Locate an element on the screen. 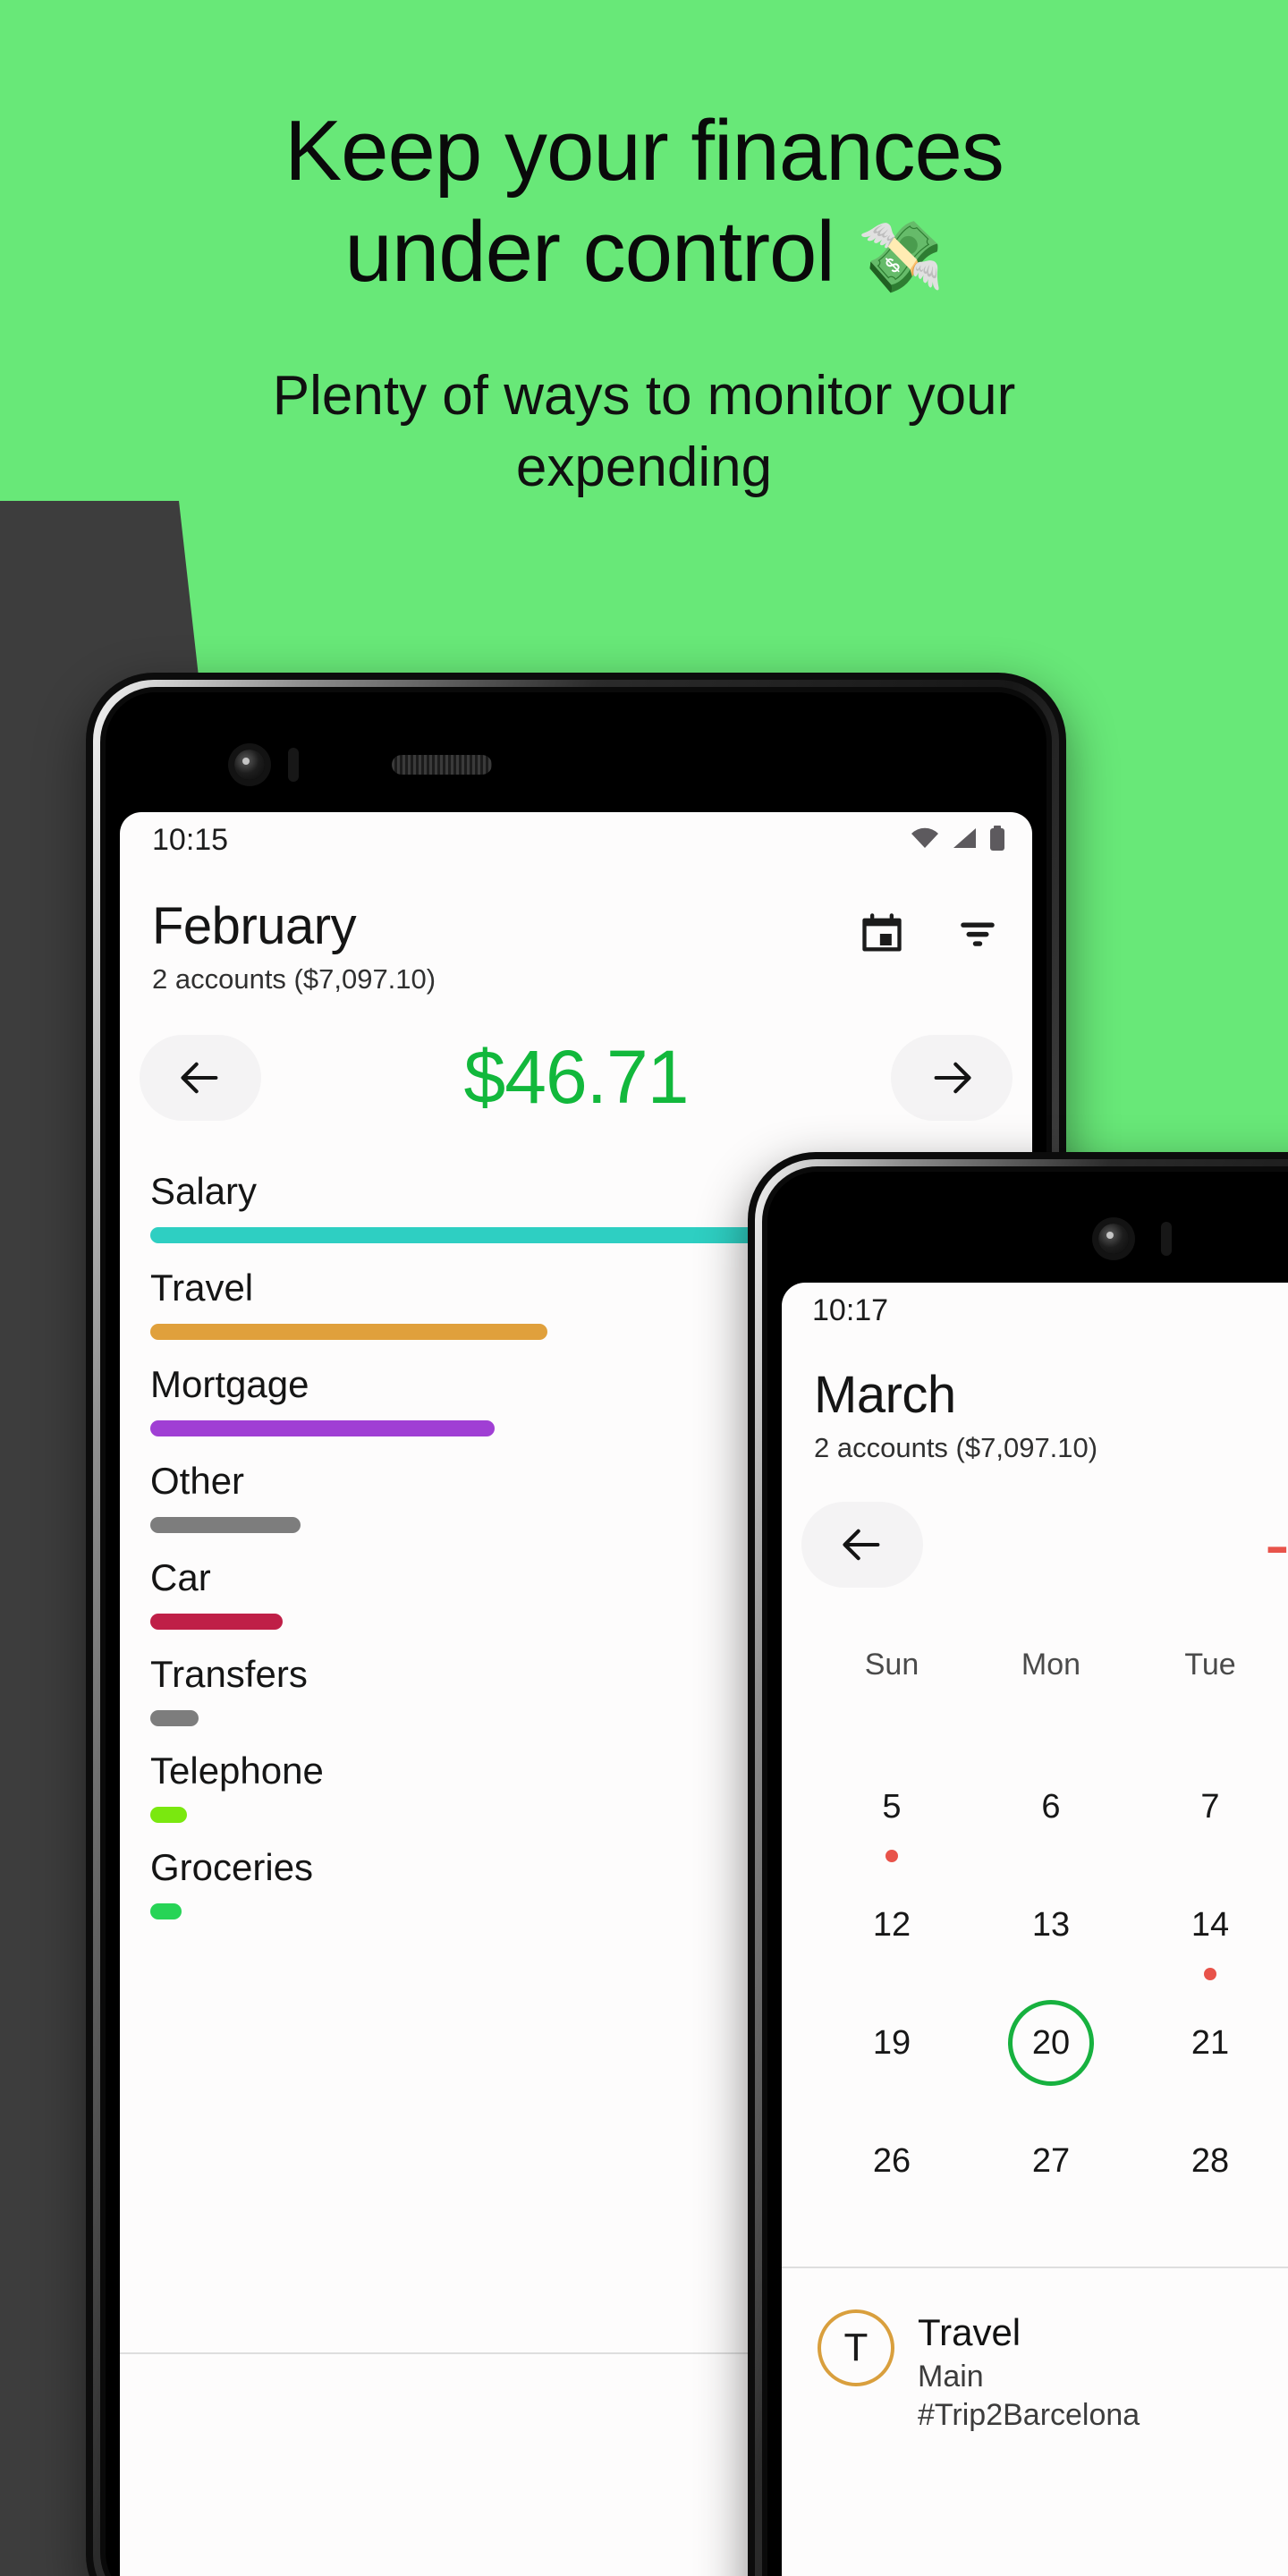 Image resolution: width=1288 pixels, height=2576 pixels. period-nav-right: -$12 is located at coordinates (1035, 1544).